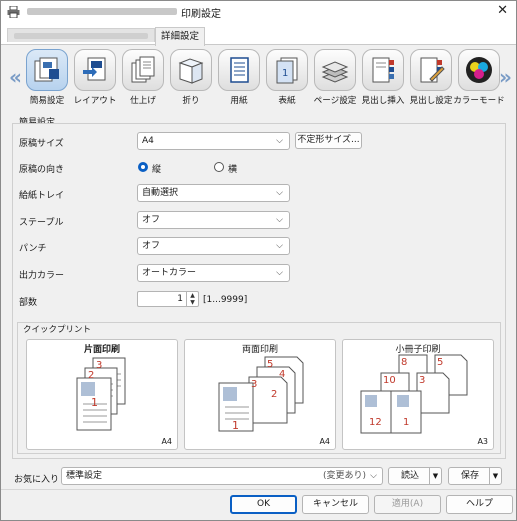 The width and height of the screenshot is (517, 521). I want to click on tab-setting-icon, so click(432, 70).